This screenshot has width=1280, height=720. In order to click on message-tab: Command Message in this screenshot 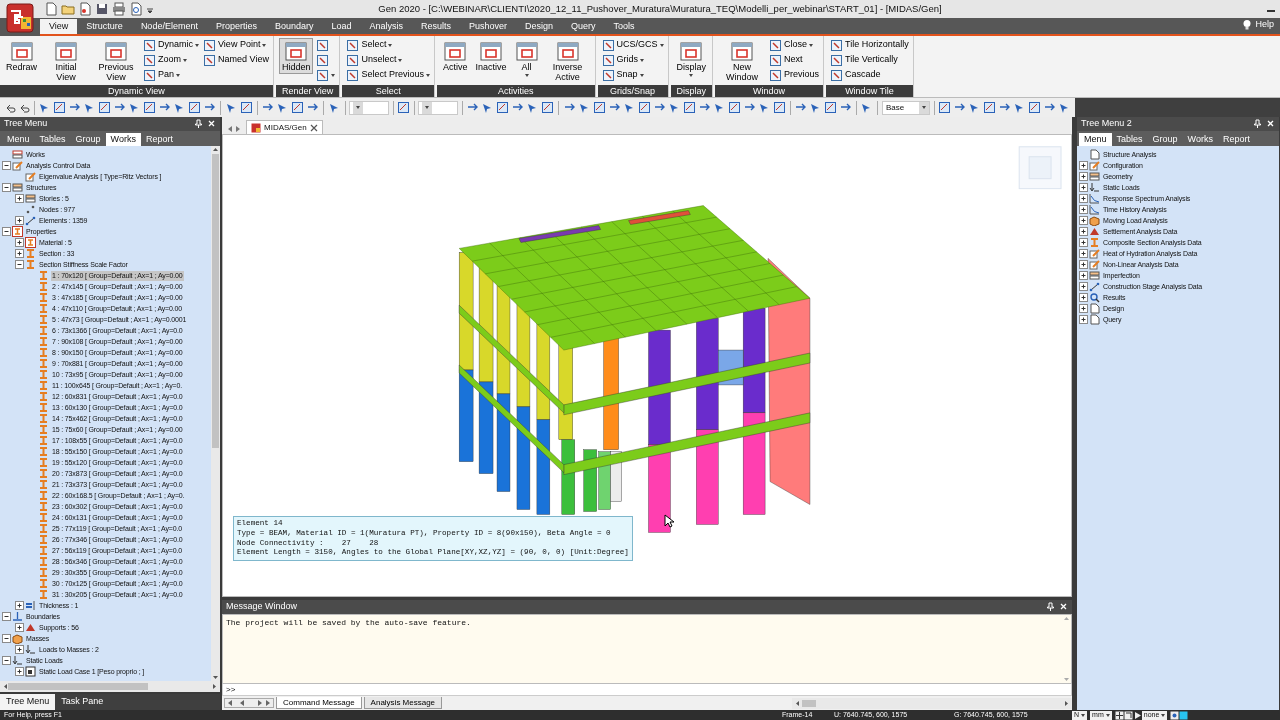, I will do `click(319, 703)`.